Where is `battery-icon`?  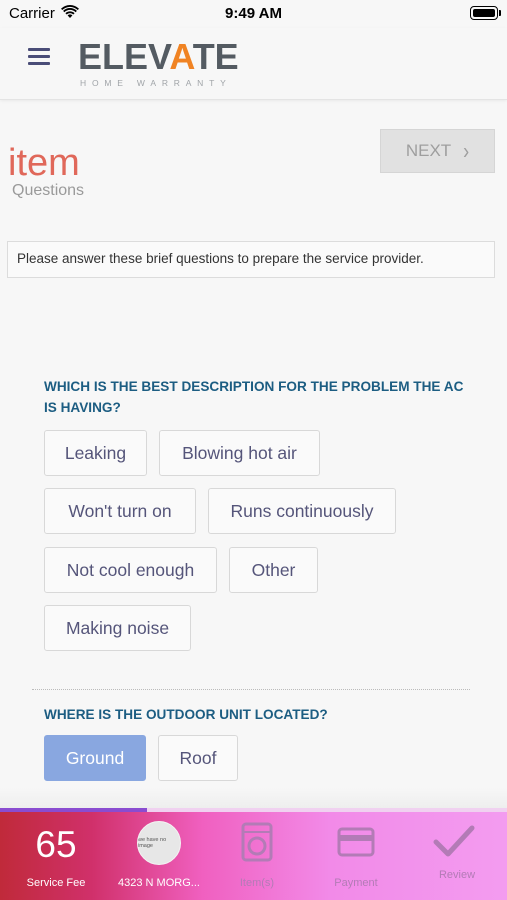 battery-icon is located at coordinates (484, 13).